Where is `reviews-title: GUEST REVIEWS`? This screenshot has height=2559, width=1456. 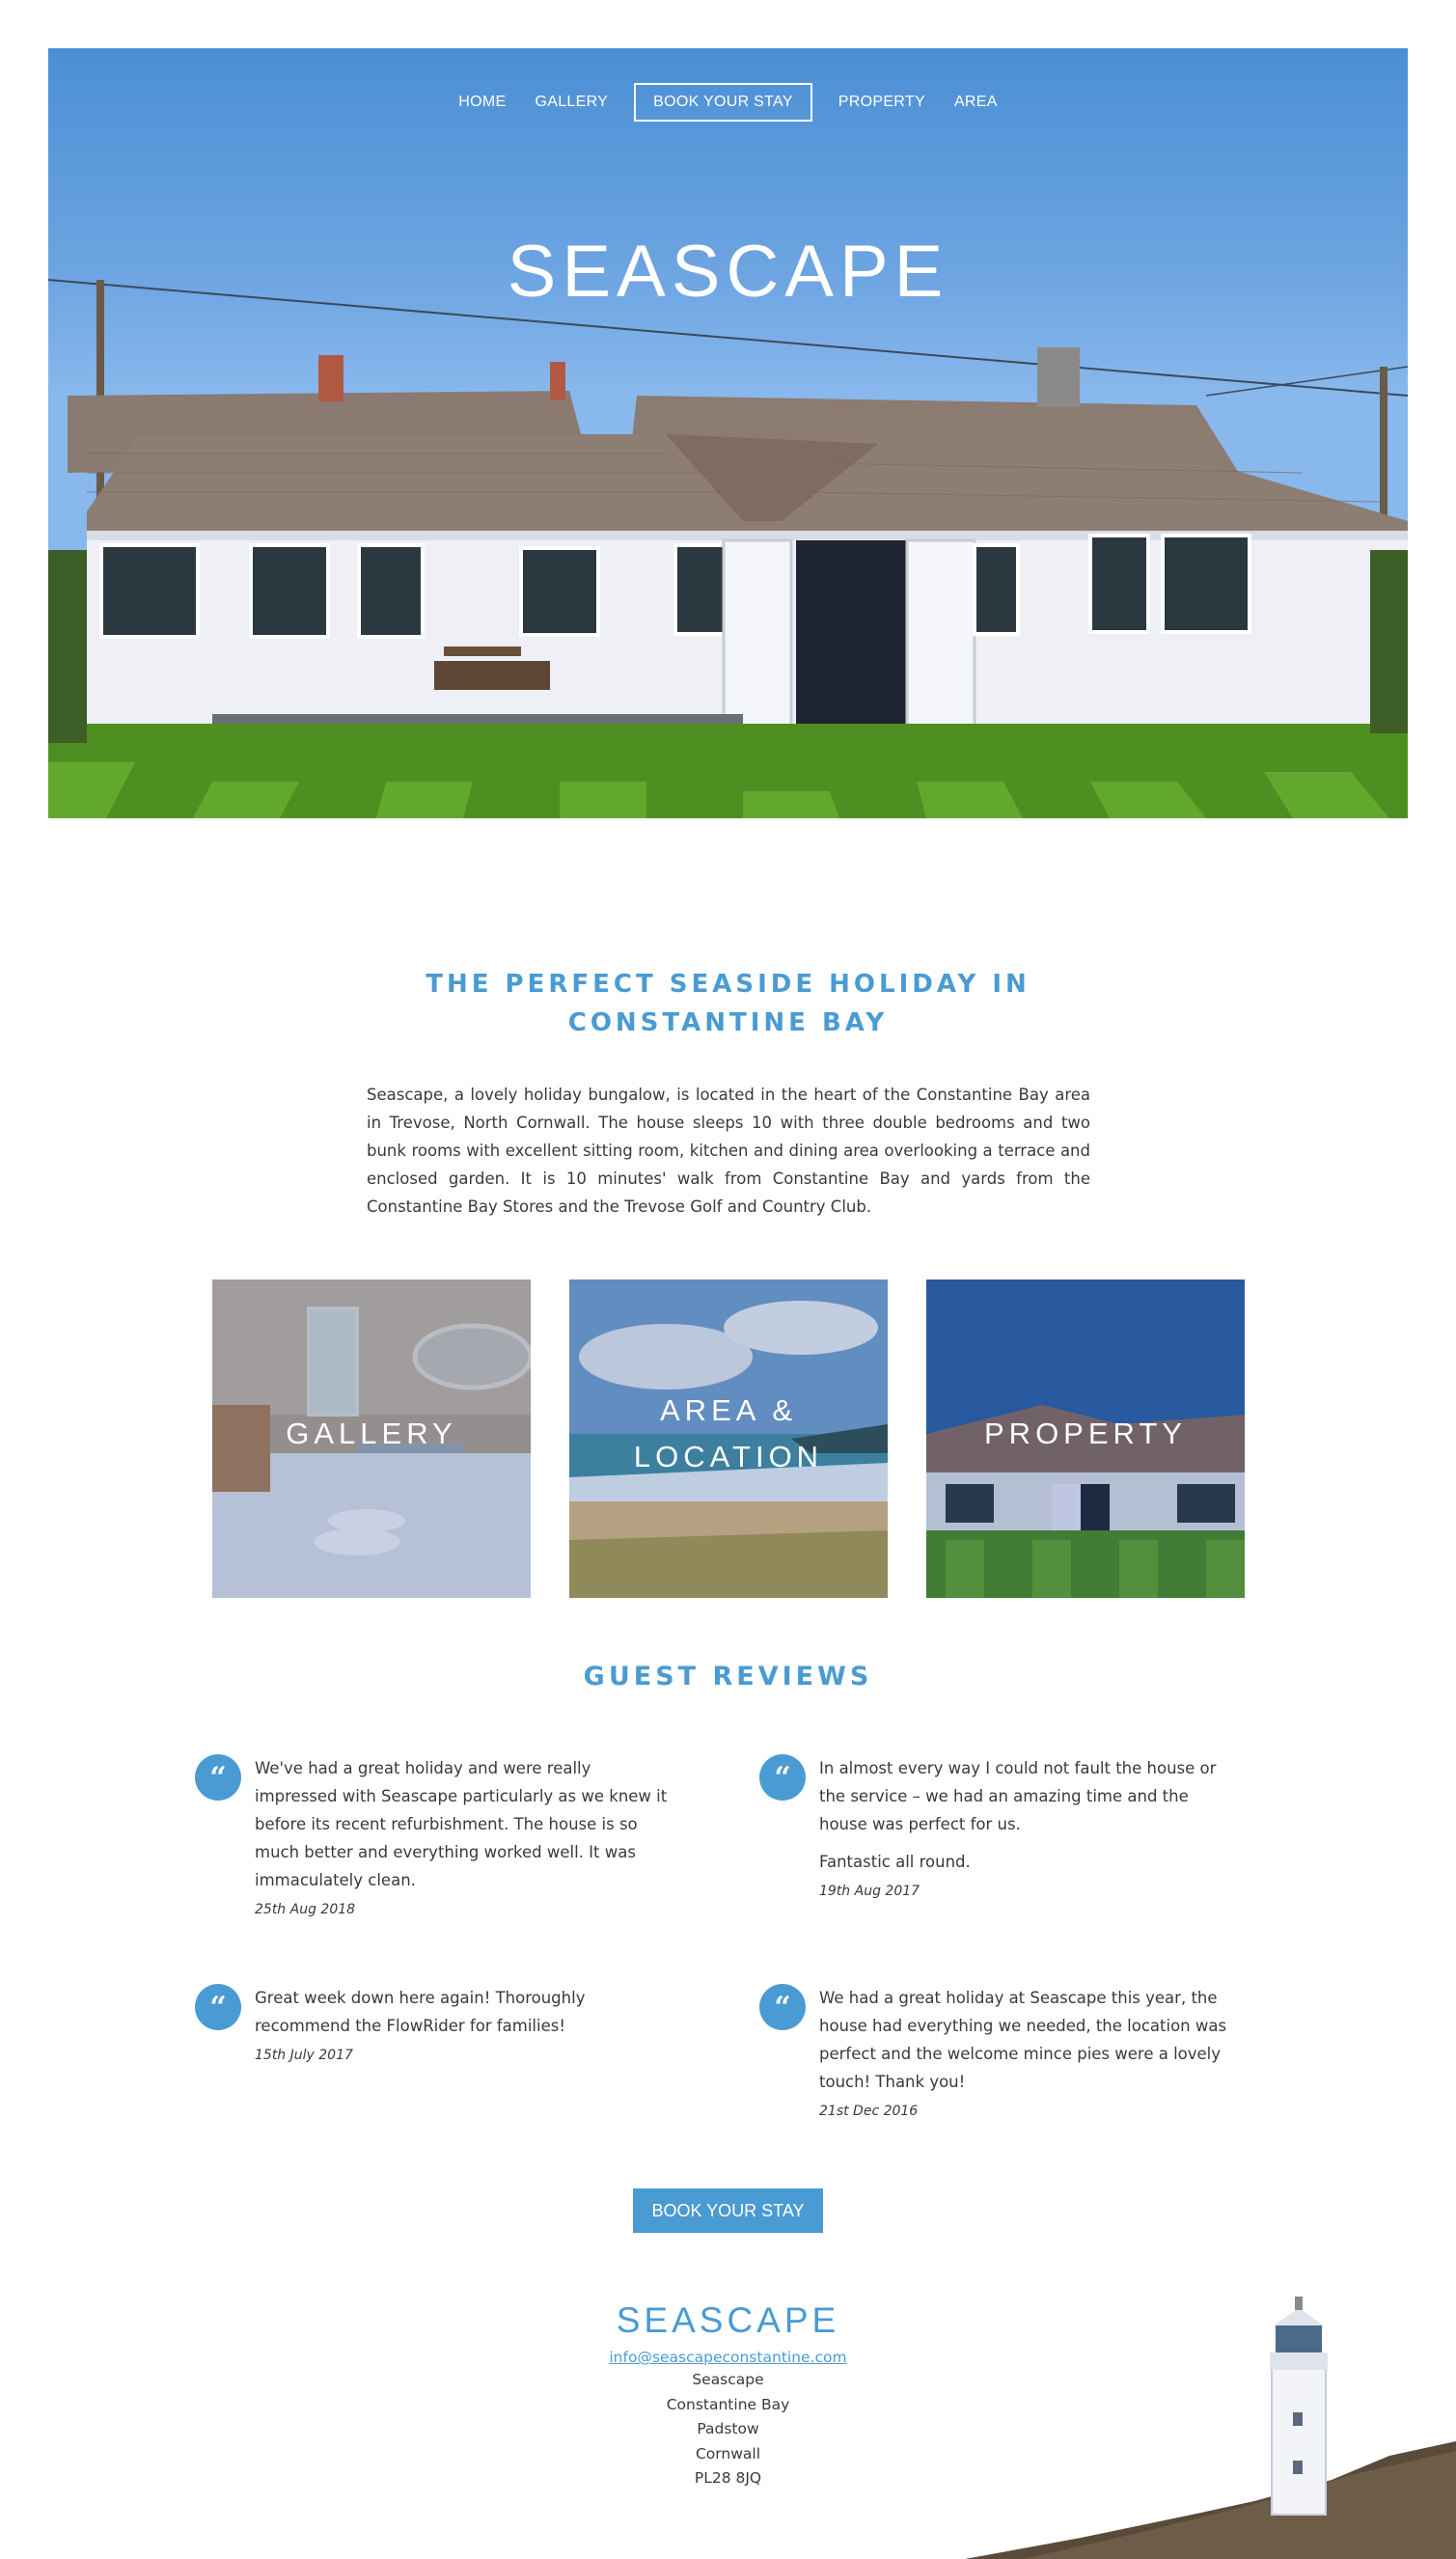
reviews-title: GUEST REVIEWS is located at coordinates (728, 1677).